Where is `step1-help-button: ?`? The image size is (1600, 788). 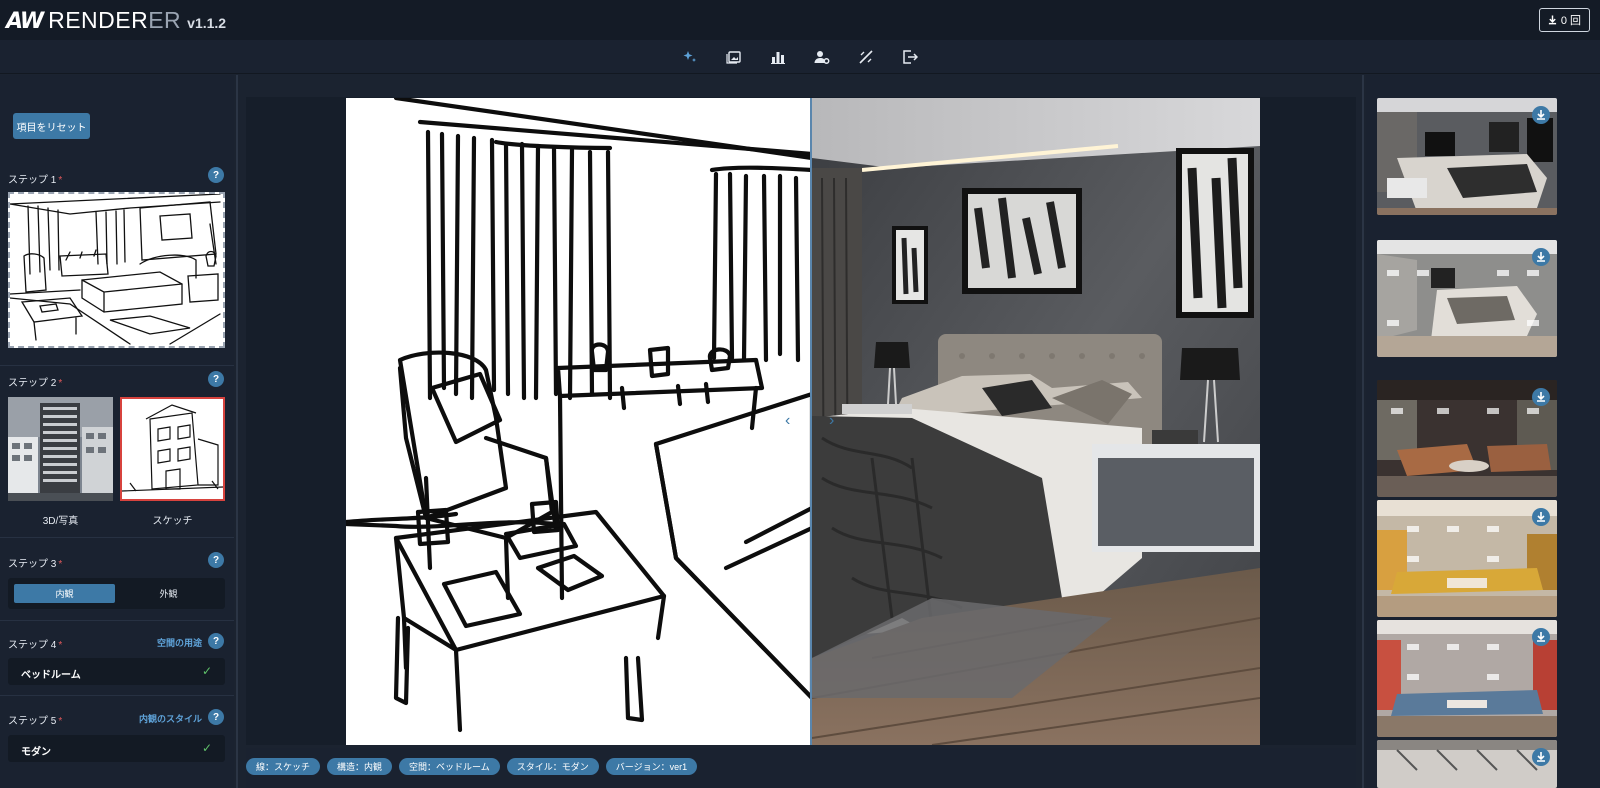 step1-help-button: ? is located at coordinates (216, 175).